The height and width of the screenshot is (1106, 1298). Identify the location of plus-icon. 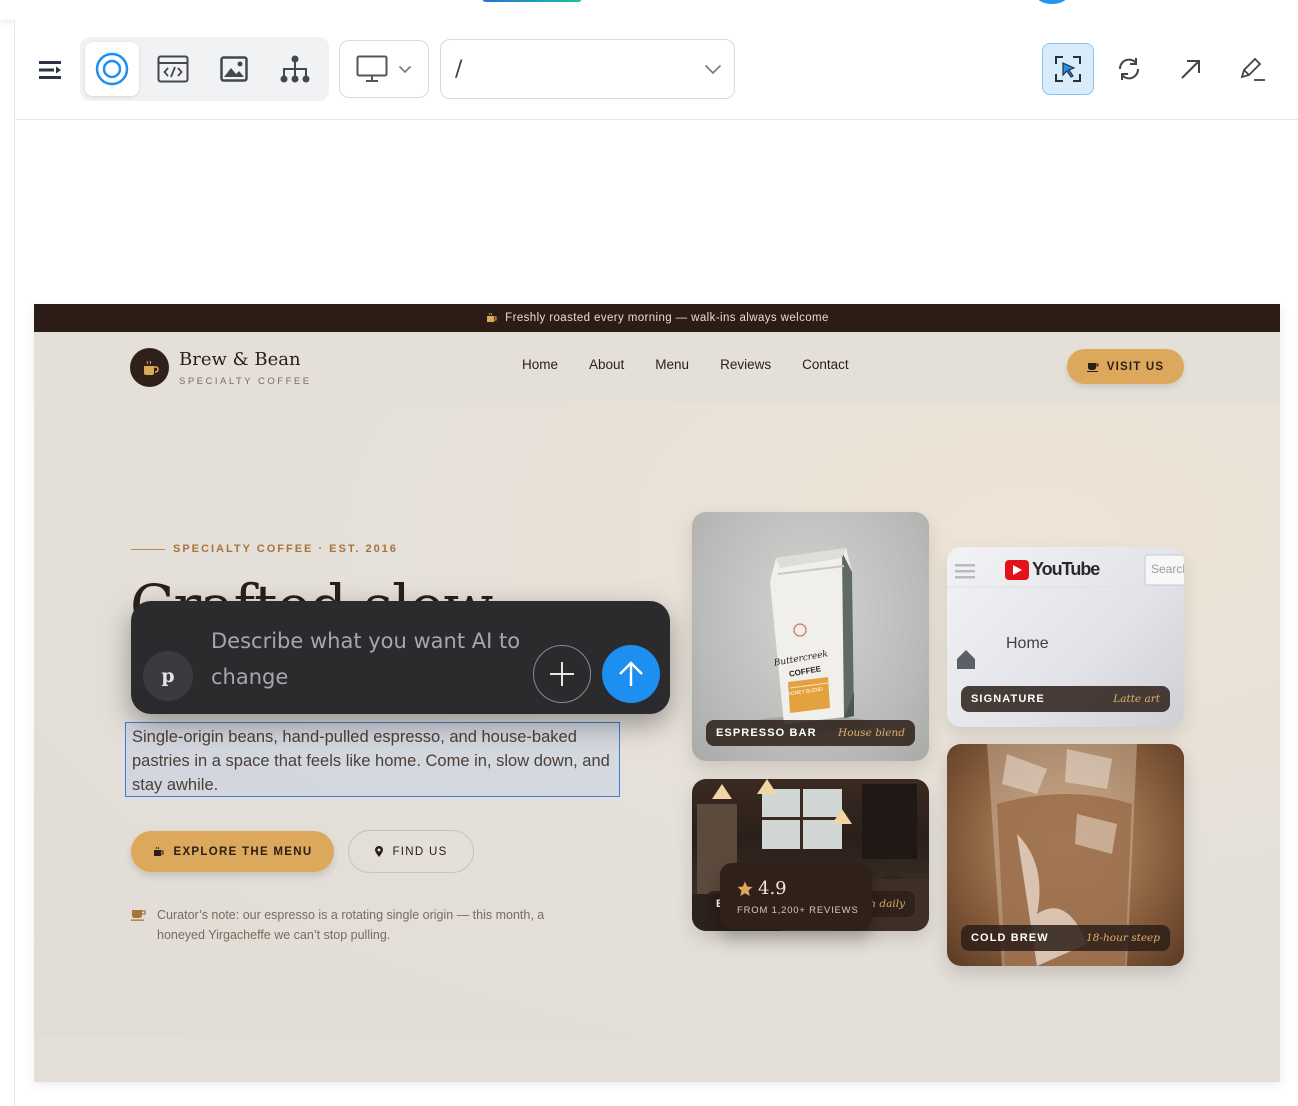
(562, 674).